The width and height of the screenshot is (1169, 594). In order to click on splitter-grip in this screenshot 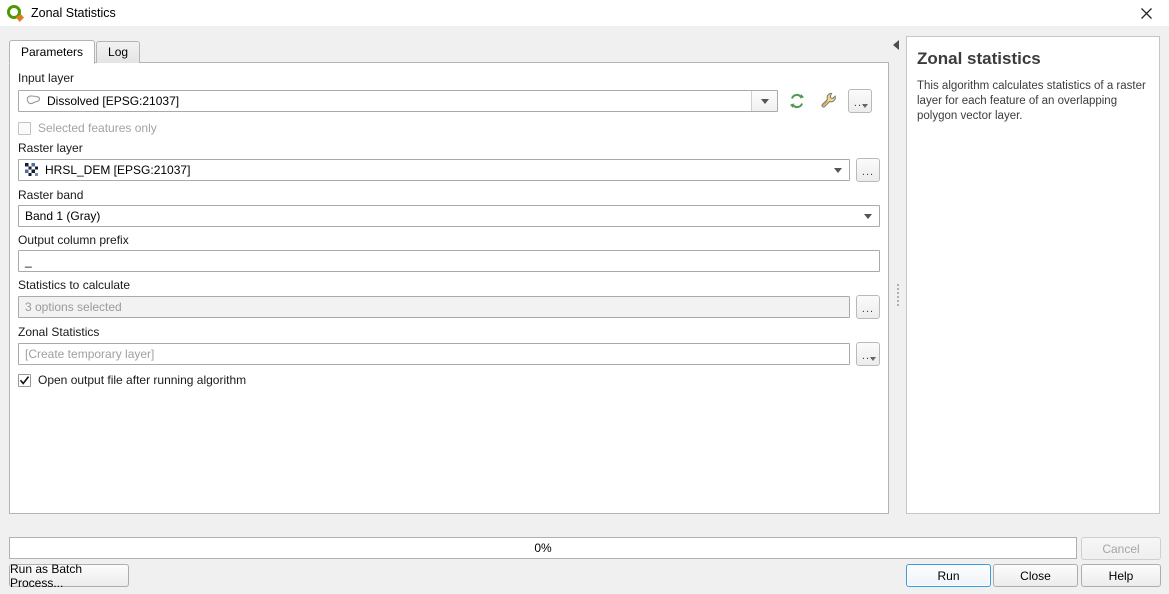, I will do `click(898, 295)`.